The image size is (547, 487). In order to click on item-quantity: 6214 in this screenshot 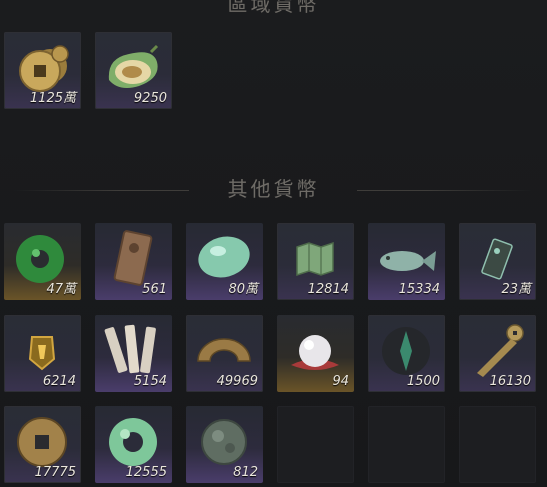, I will do `click(59, 381)`.